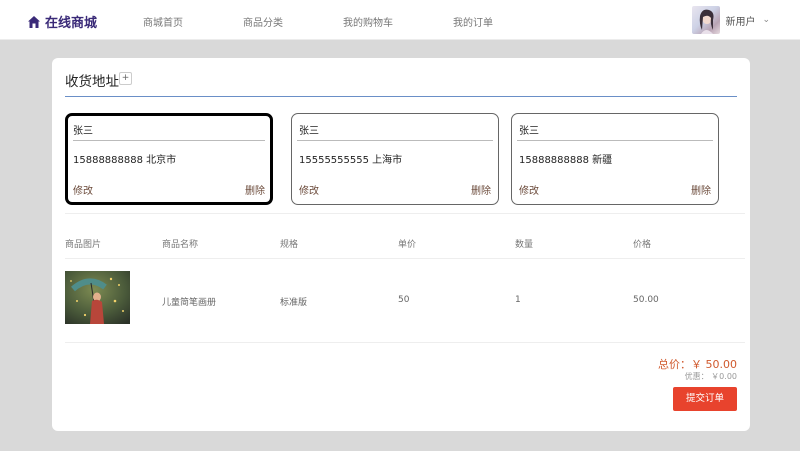  What do you see at coordinates (697, 364) in the screenshot?
I see `total-price: 总价：￥ 50.00` at bounding box center [697, 364].